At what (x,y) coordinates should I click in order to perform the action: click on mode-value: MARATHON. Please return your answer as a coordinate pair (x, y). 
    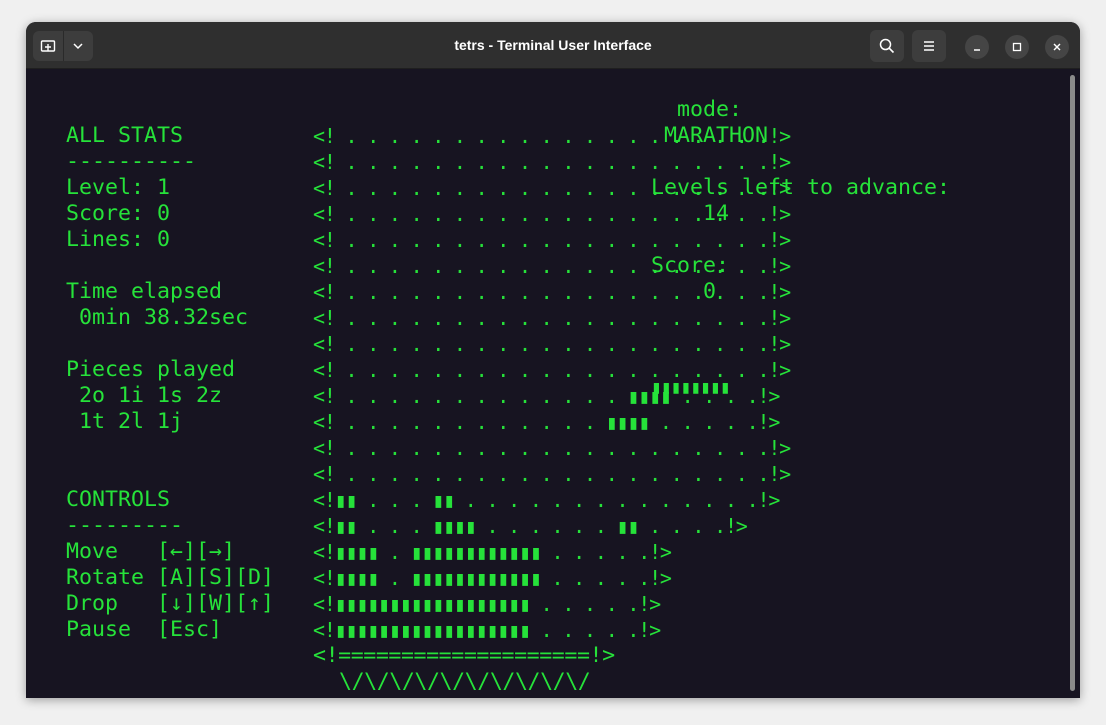
    Looking at the image, I should click on (716, 135).